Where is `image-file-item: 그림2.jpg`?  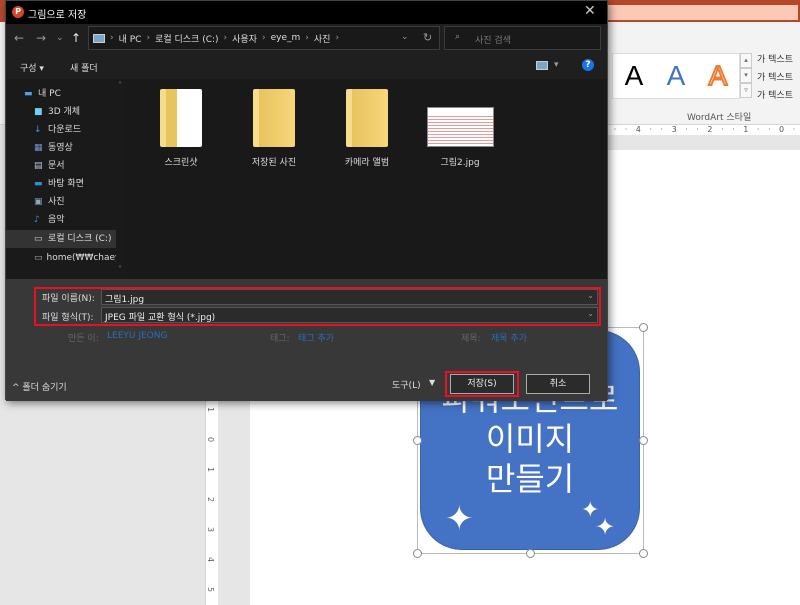
image-file-item: 그림2.jpg is located at coordinates (460, 128).